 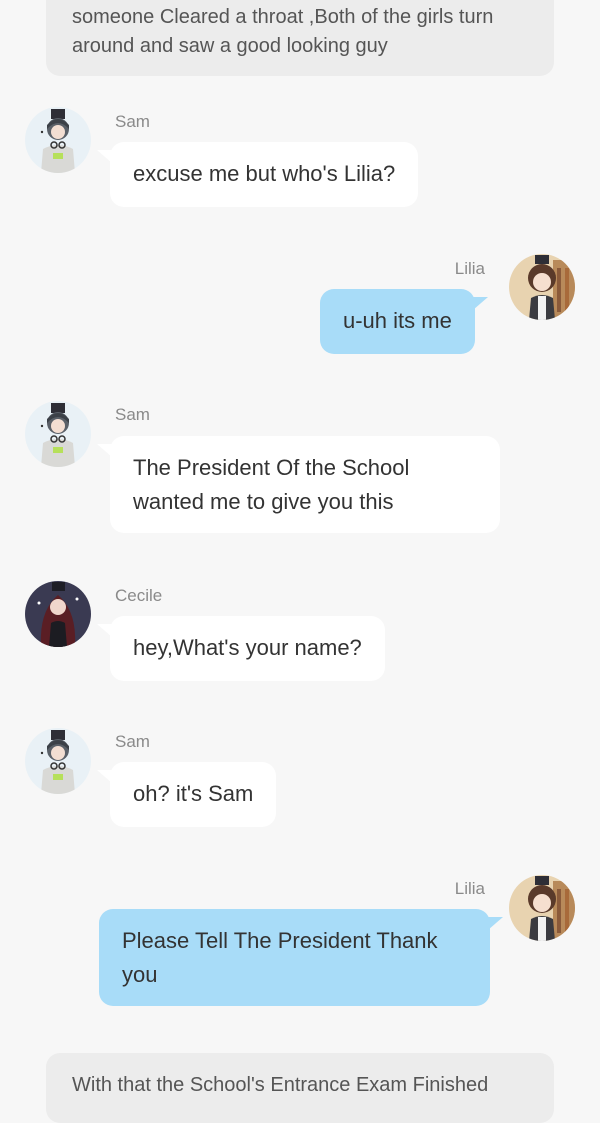 What do you see at coordinates (247, 647) in the screenshot?
I see `message-text: hey,What's your name?` at bounding box center [247, 647].